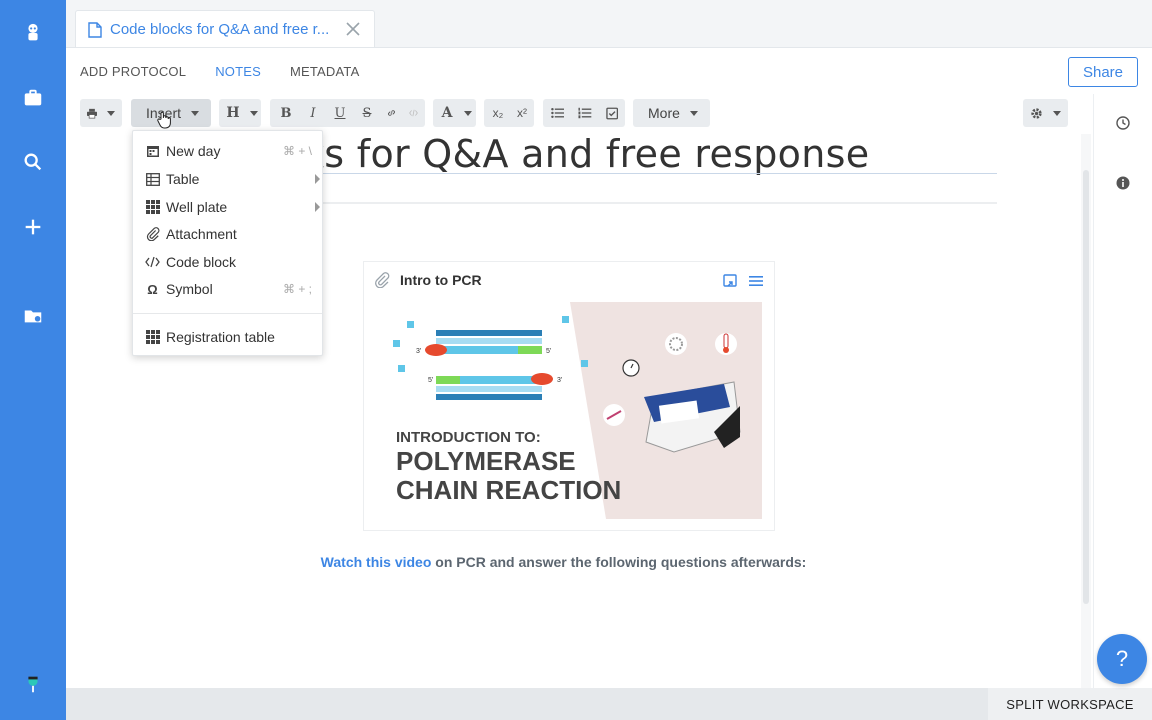 The height and width of the screenshot is (720, 1152). I want to click on link-icon, so click(391, 113).